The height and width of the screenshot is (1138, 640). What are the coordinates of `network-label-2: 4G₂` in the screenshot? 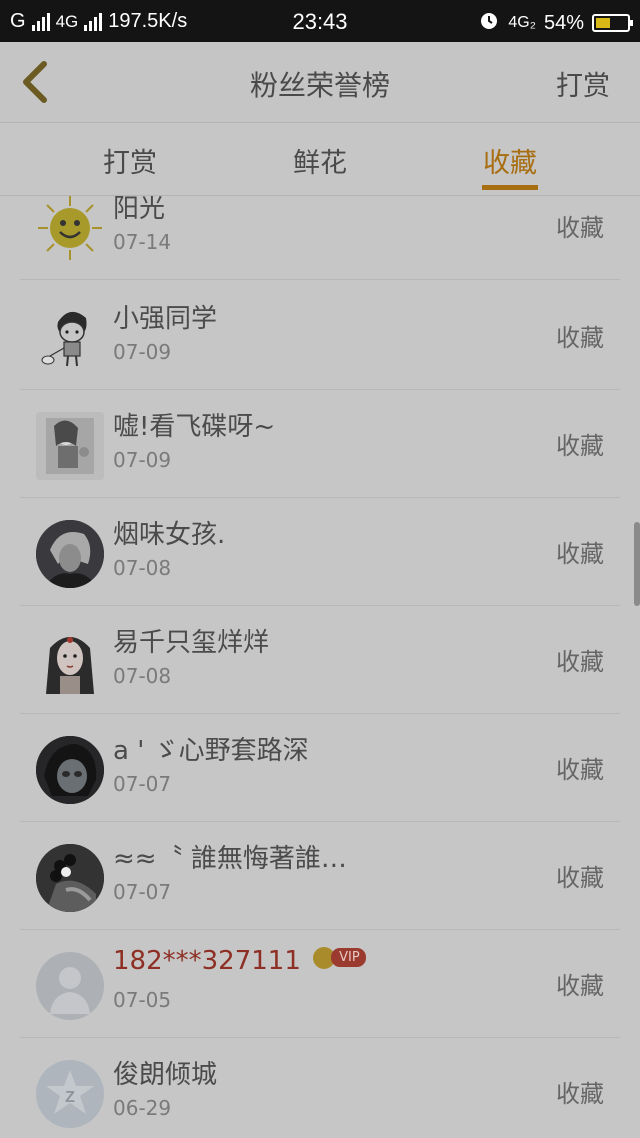 It's located at (522, 22).